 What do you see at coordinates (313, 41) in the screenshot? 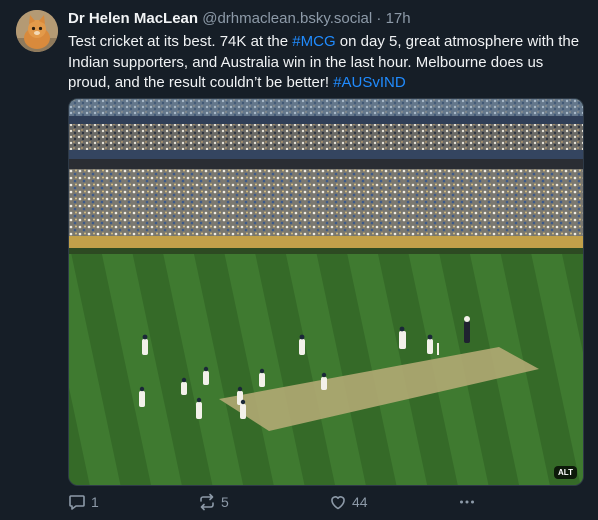
I see `hashtag-mcg: #MCG` at bounding box center [313, 41].